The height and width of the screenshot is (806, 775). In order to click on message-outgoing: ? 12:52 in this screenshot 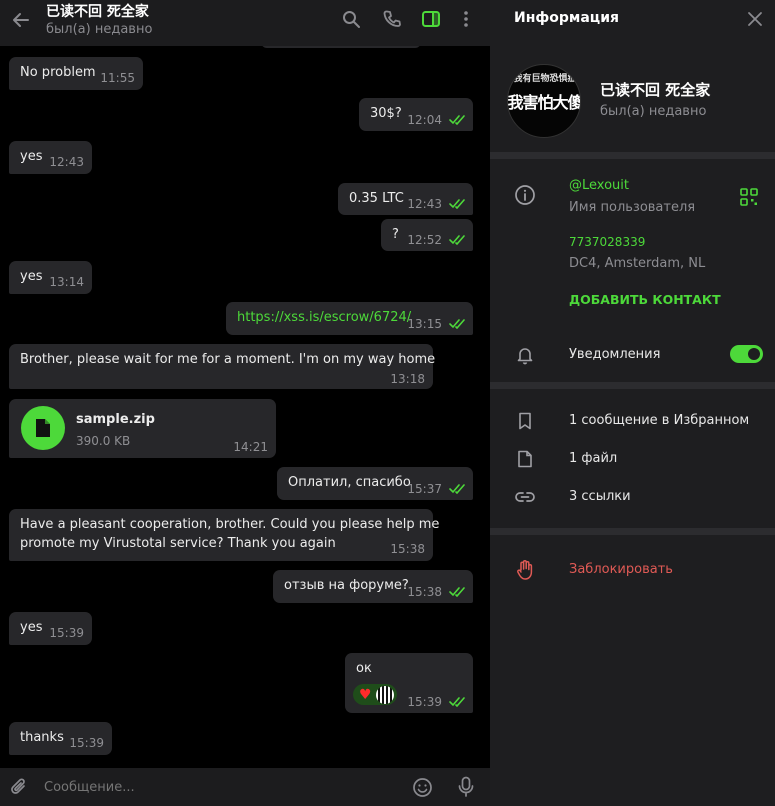, I will do `click(427, 235)`.